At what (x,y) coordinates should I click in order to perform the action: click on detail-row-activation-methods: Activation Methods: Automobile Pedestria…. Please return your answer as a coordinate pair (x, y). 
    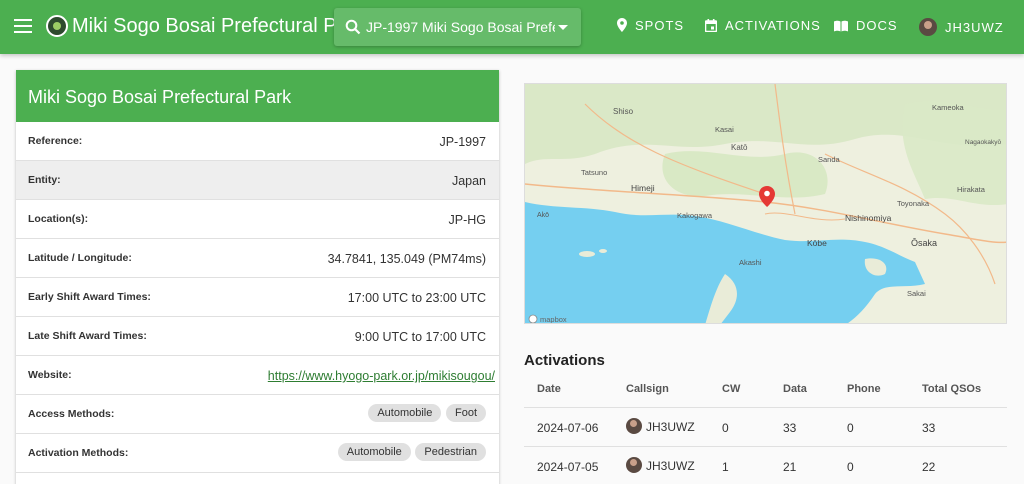
    Looking at the image, I should click on (257, 453).